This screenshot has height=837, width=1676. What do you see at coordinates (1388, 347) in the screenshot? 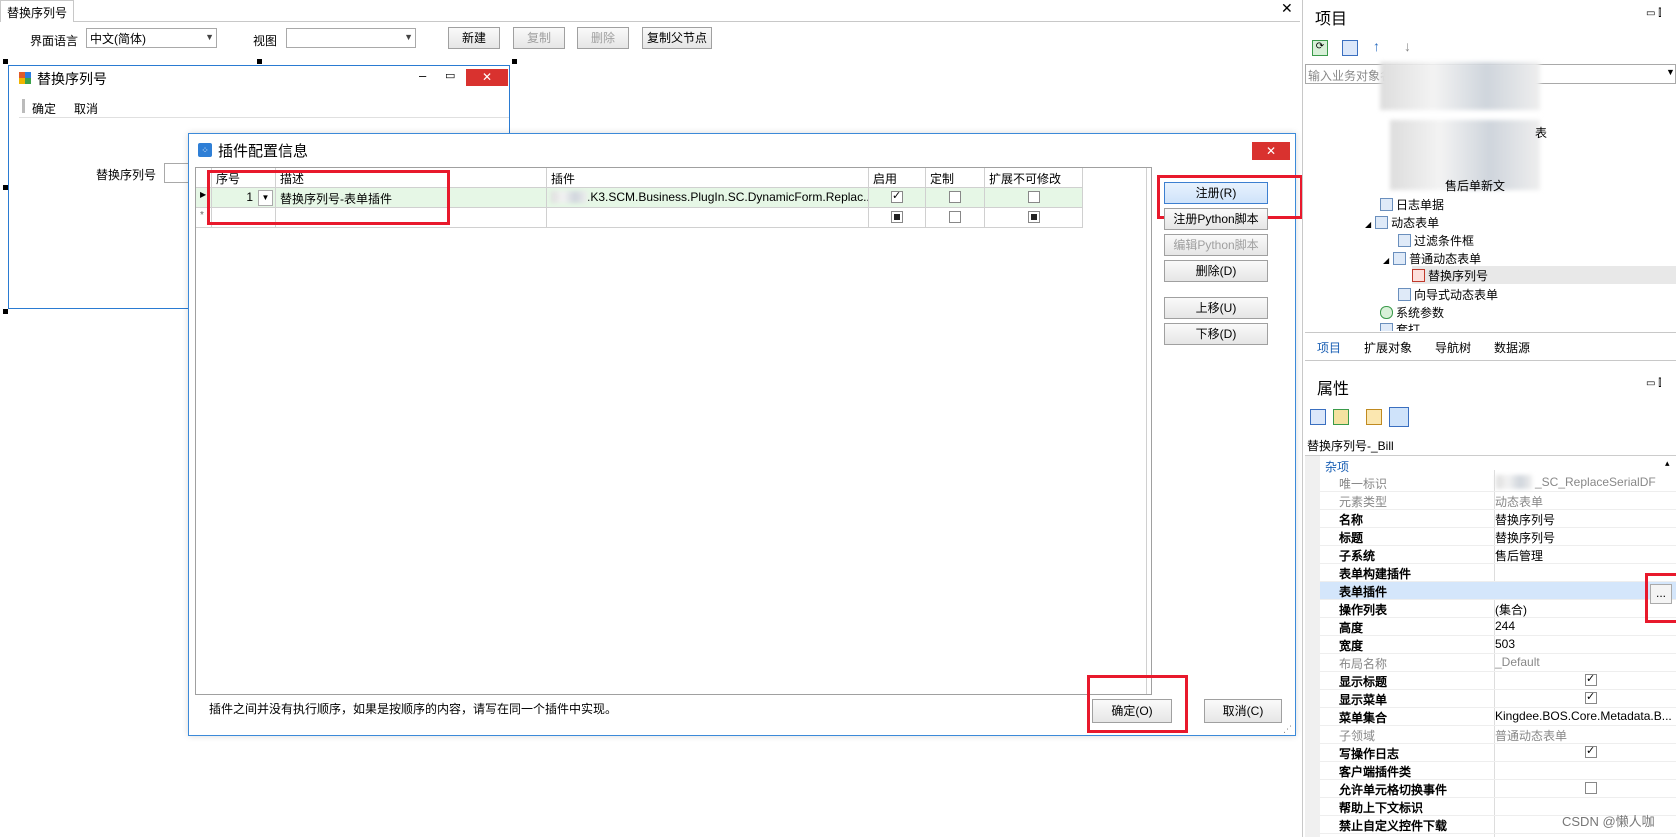
I see `tab-extension: 扩展对象` at bounding box center [1388, 347].